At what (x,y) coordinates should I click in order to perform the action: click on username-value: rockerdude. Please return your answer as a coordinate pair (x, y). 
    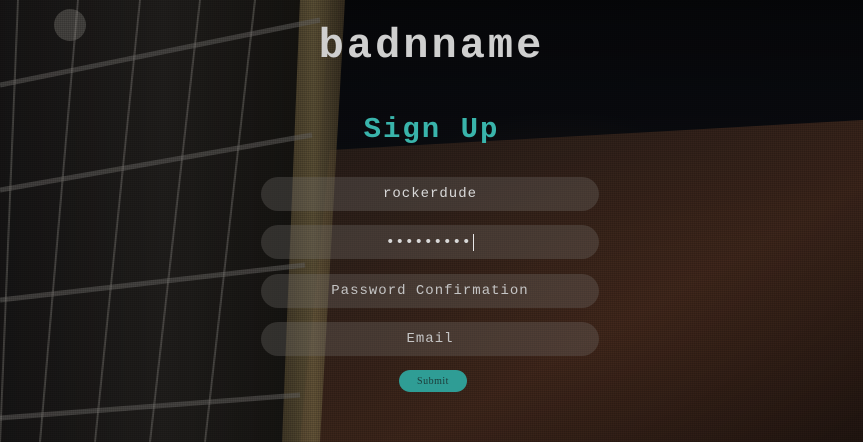
    Looking at the image, I should click on (429, 194).